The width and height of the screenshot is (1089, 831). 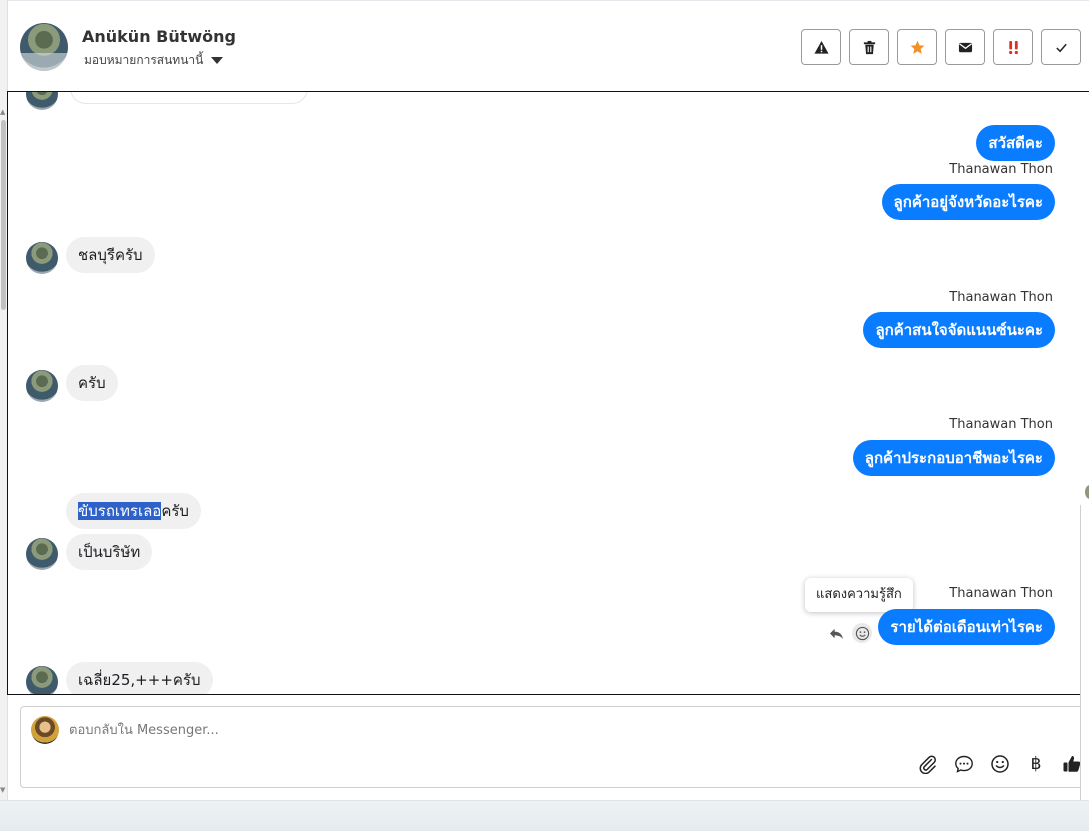 I want to click on chat-bubble-icon, so click(x=964, y=764).